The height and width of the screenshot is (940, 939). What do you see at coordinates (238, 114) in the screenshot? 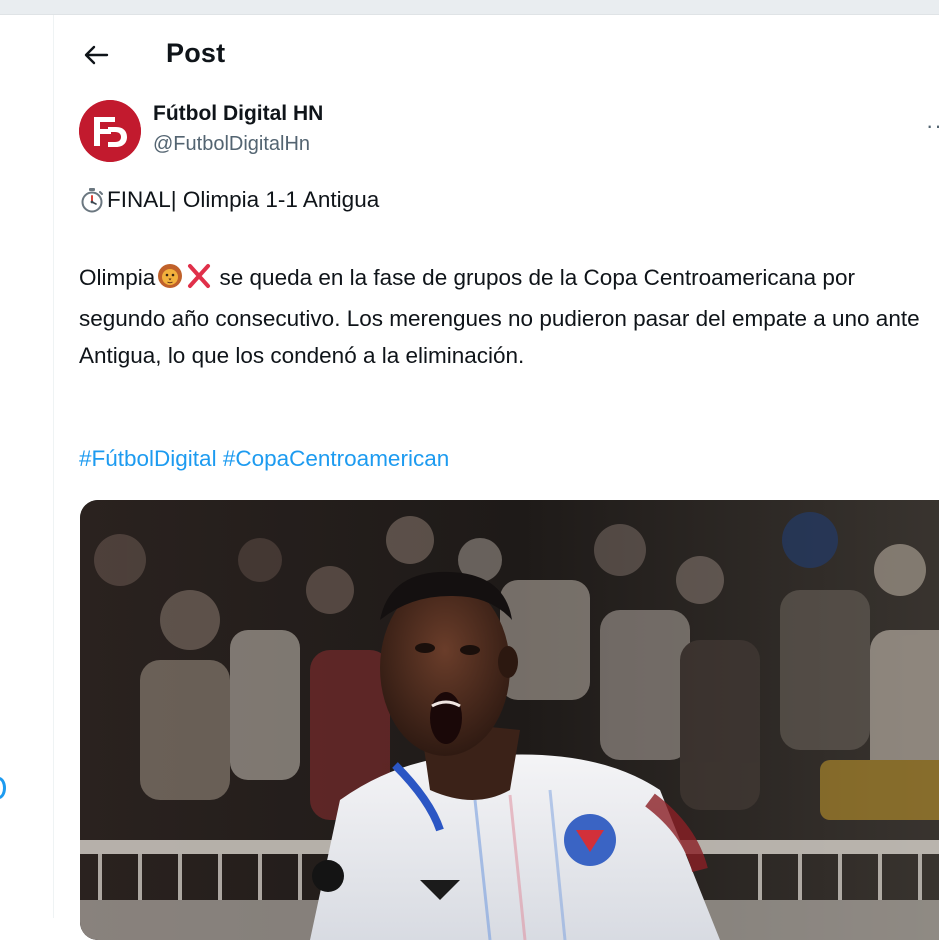
I see `author-name: Fútbol Digital HN` at bounding box center [238, 114].